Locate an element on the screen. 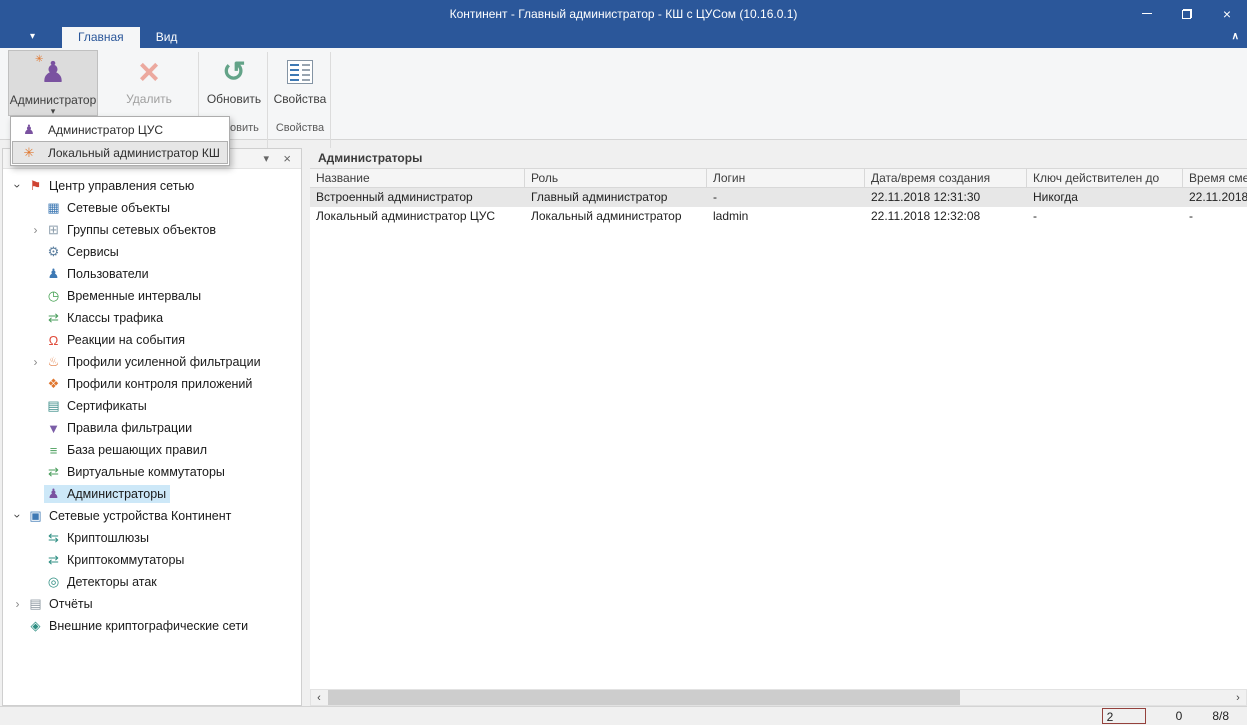 Image resolution: width=1247 pixels, height=725 pixels. refresh-button-label: Обновить is located at coordinates (234, 99).